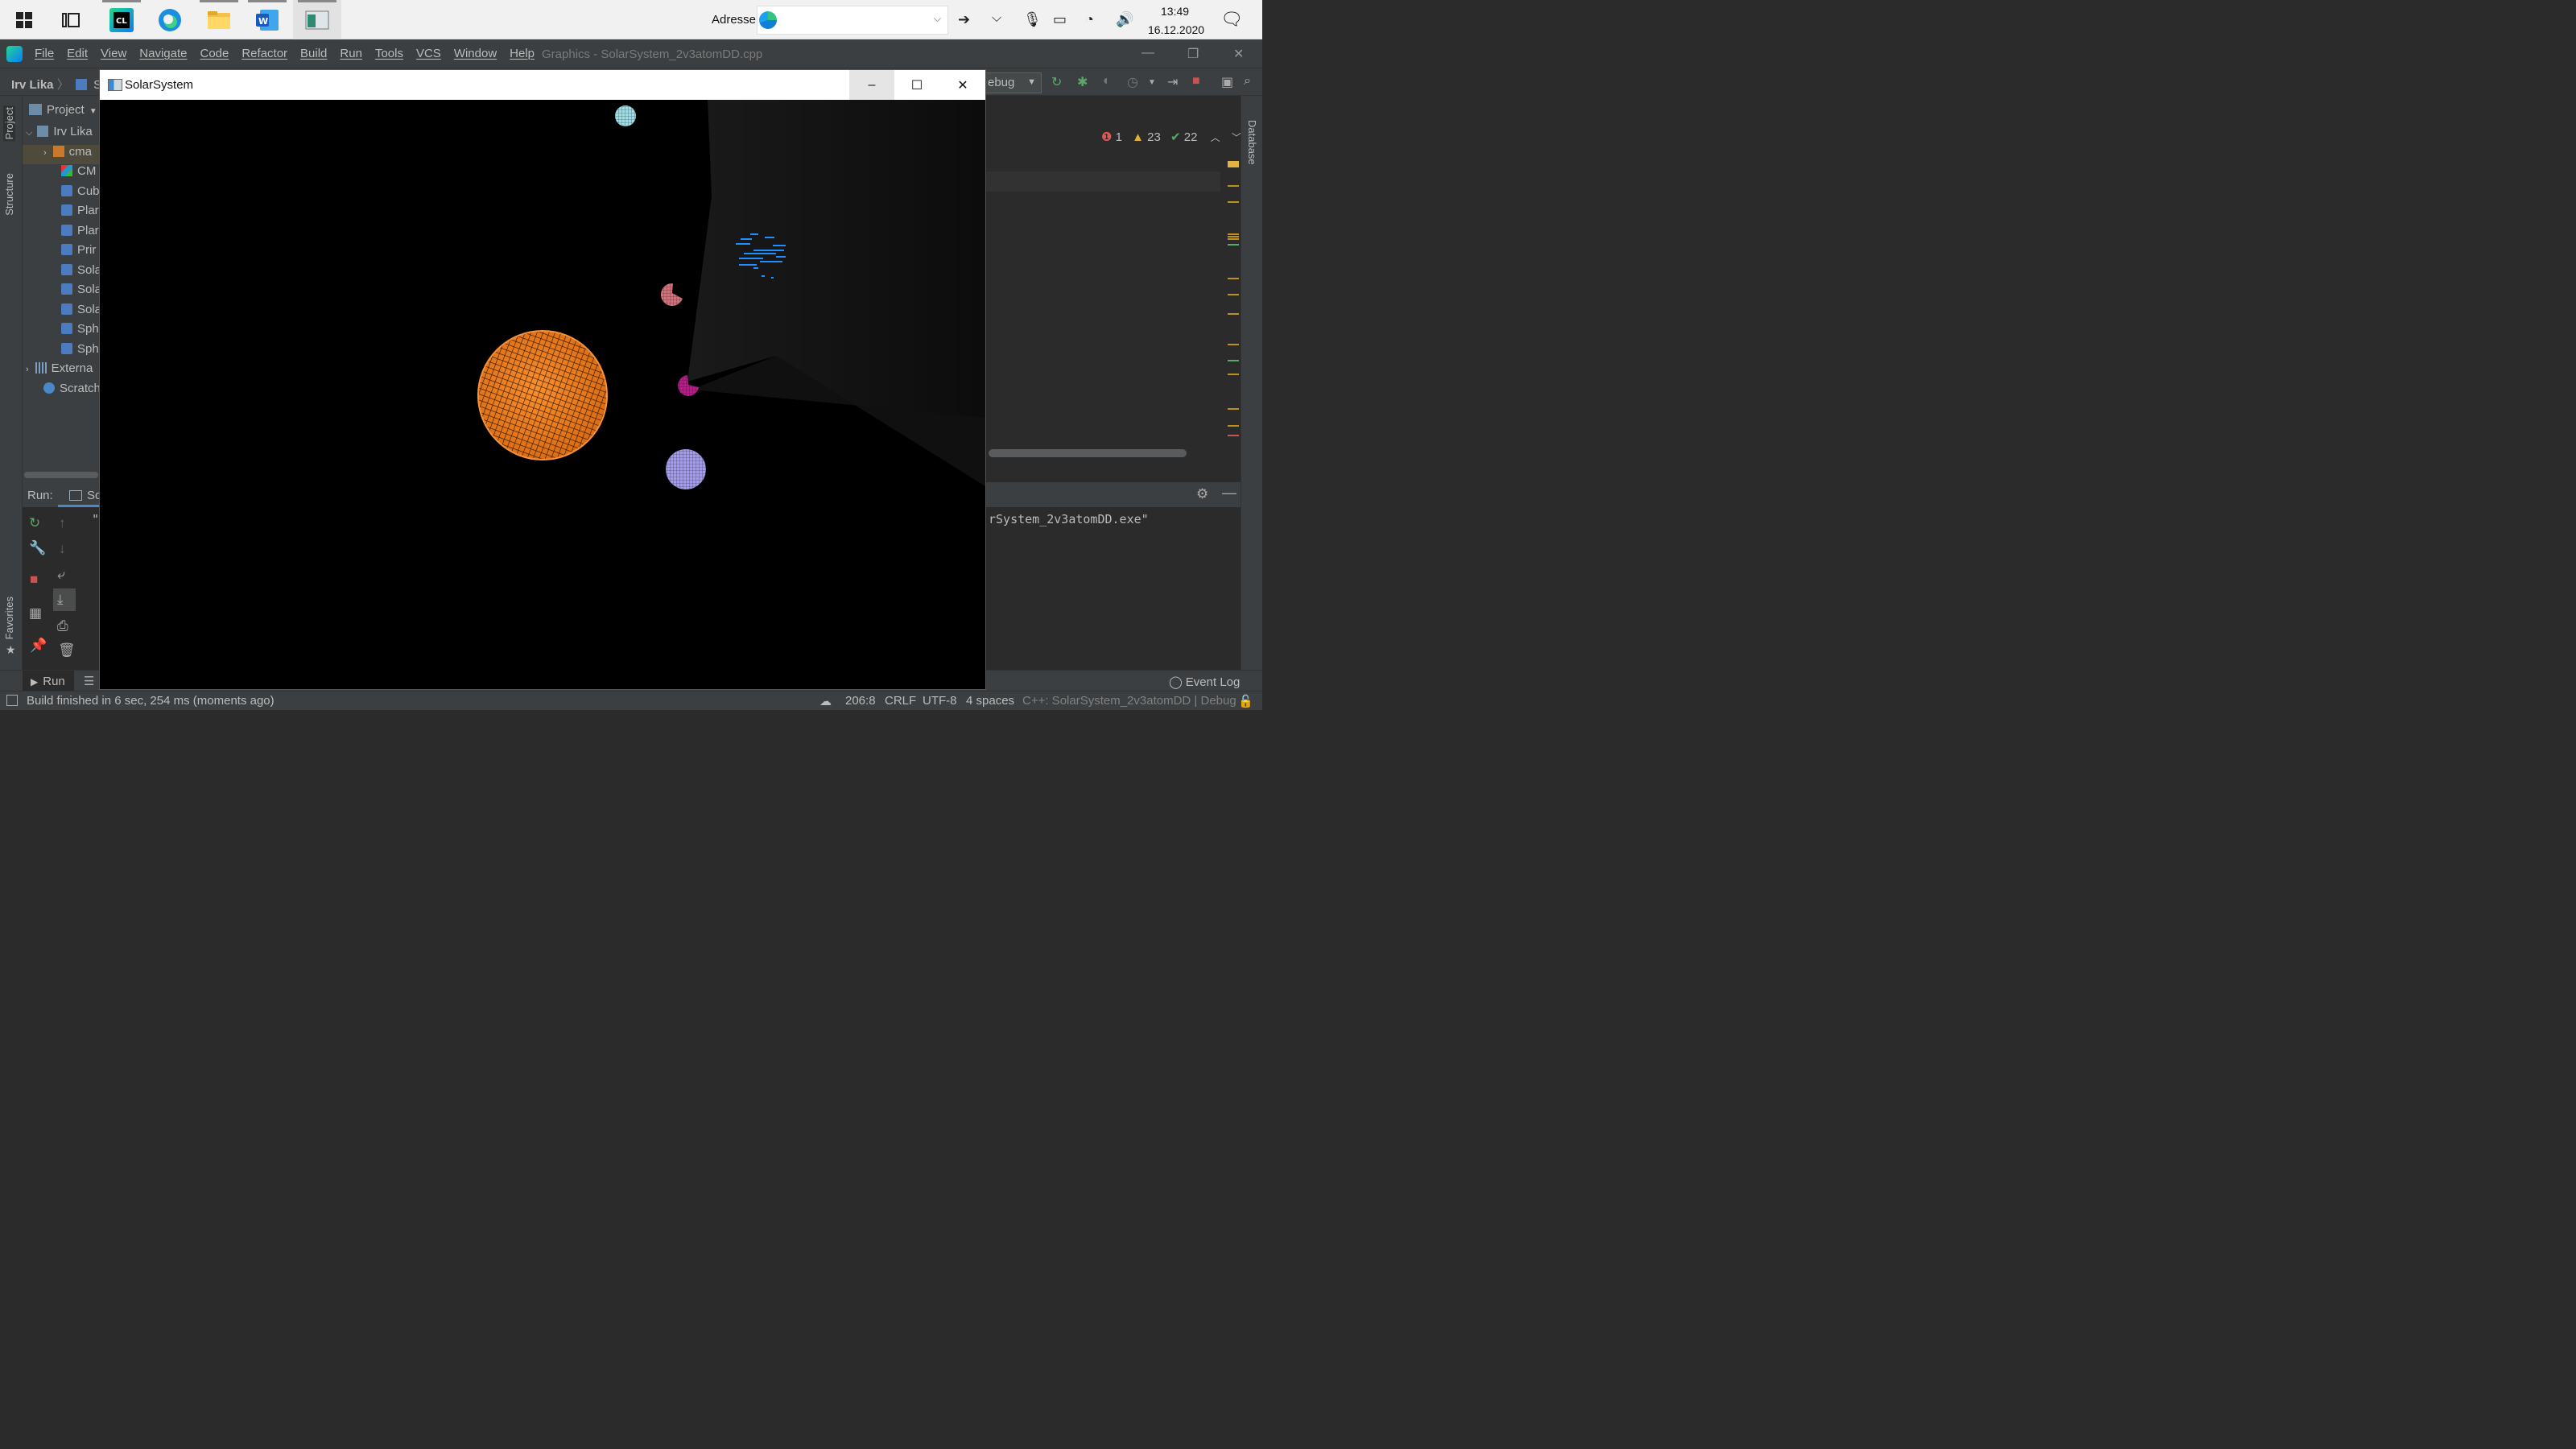 The width and height of the screenshot is (2576, 1449). I want to click on taskbar-file-explorer, so click(219, 19).